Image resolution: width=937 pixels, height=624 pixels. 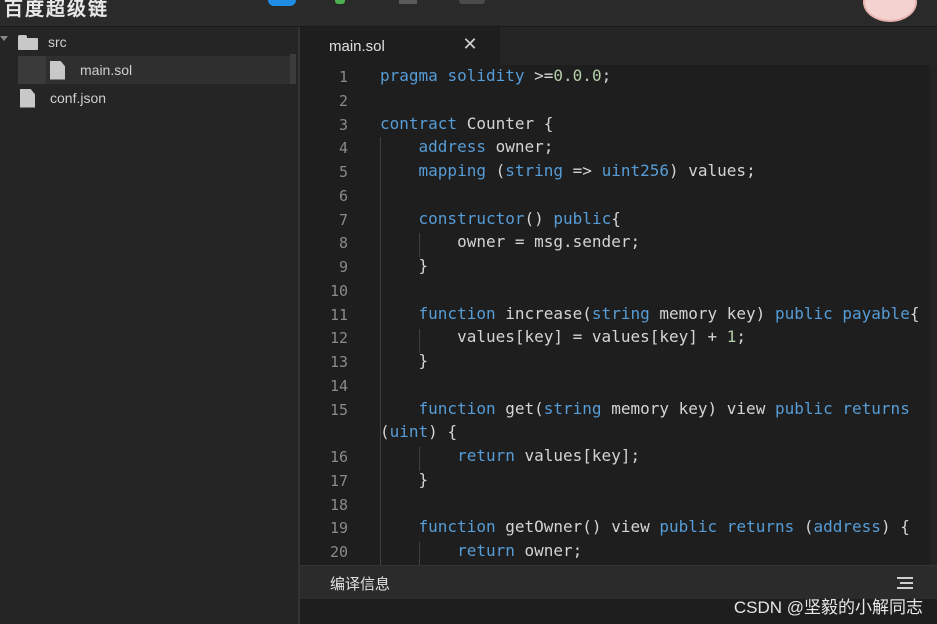 What do you see at coordinates (338, 505) in the screenshot?
I see `line-number: 18` at bounding box center [338, 505].